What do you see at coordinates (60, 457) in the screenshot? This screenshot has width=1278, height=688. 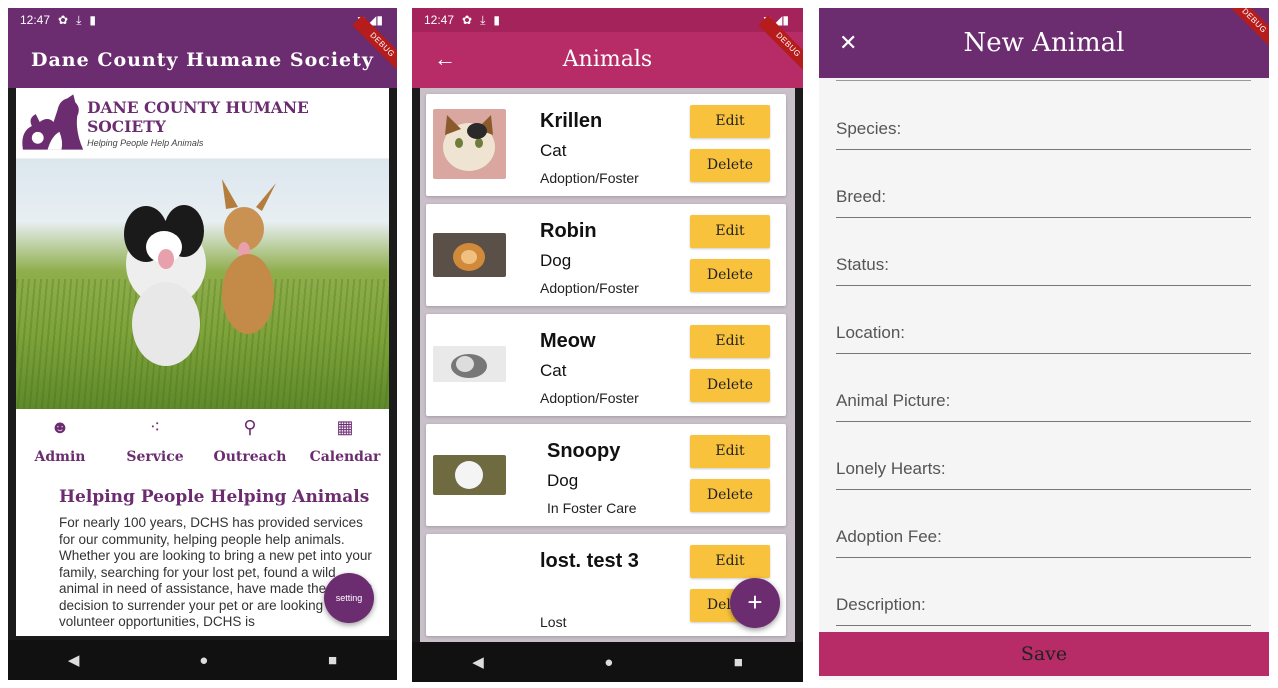 I see `nav-admin-label: Admin` at bounding box center [60, 457].